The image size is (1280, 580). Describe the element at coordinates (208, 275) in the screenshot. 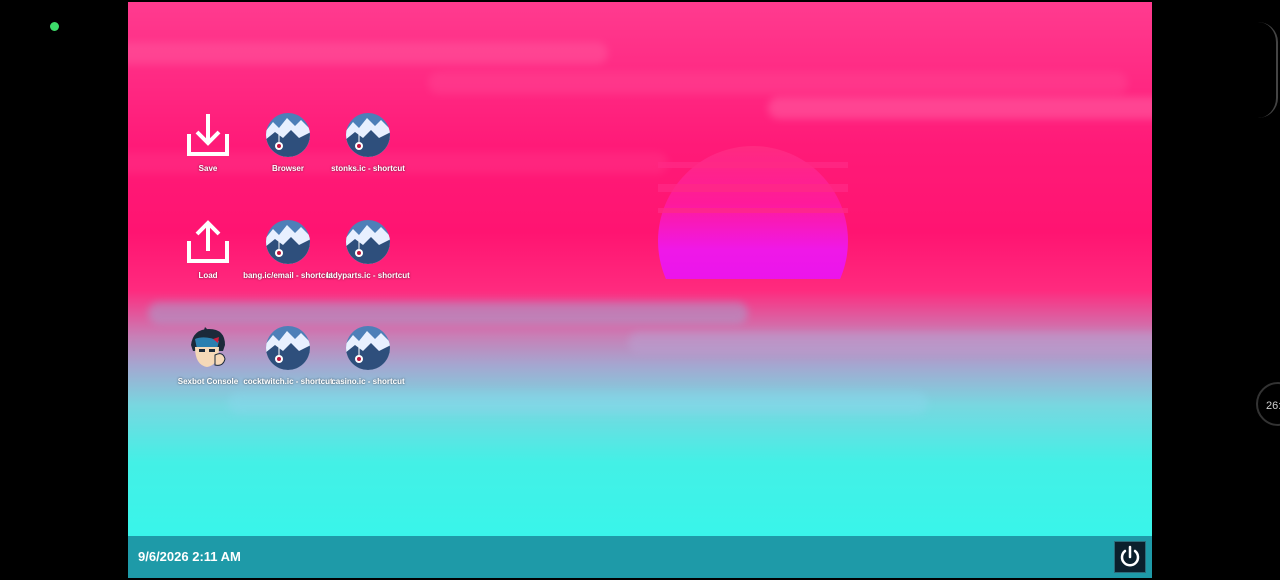

I see `icon-label: Load` at that location.